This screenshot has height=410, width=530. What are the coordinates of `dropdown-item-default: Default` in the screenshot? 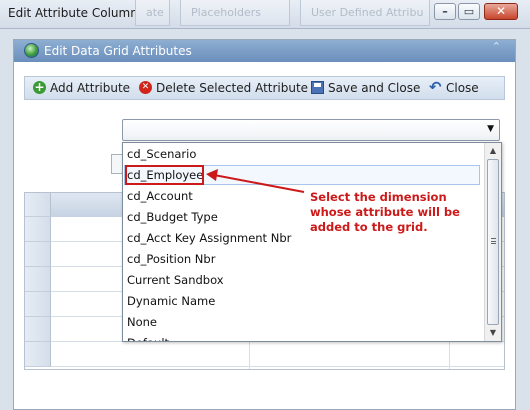 It's located at (148, 337).